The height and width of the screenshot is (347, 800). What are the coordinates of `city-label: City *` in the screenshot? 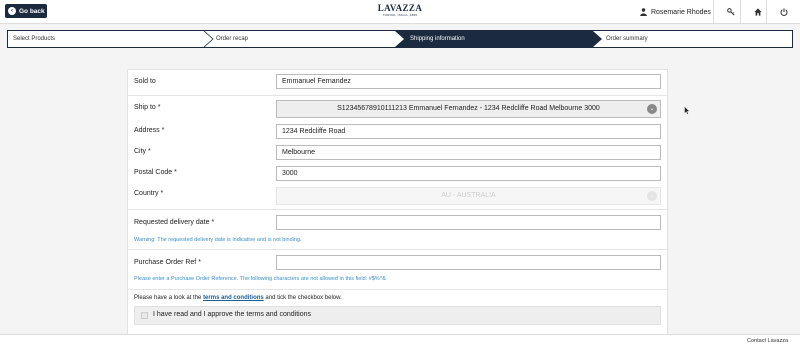 It's located at (142, 151).